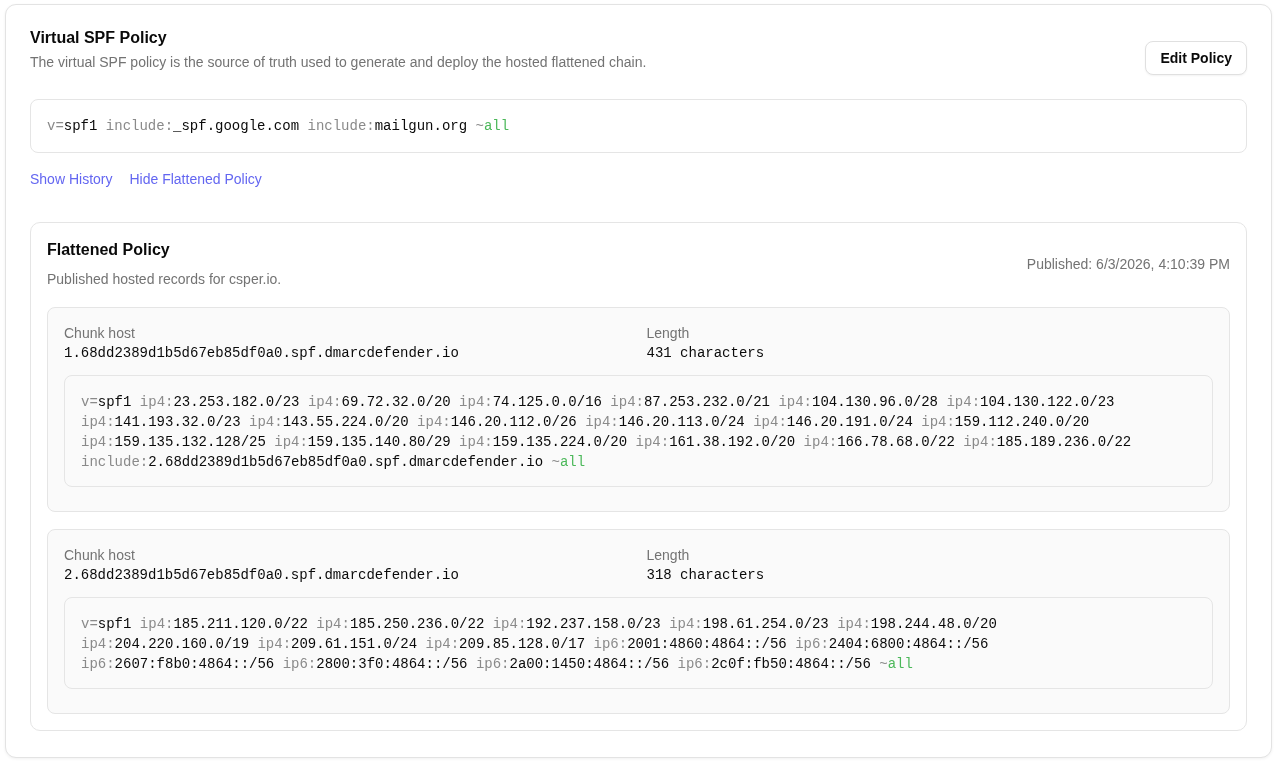  I want to click on section-description: The virtual SPF policy is the source of truth used to generate and deploy the hosted flattened chain., so click(338, 62).